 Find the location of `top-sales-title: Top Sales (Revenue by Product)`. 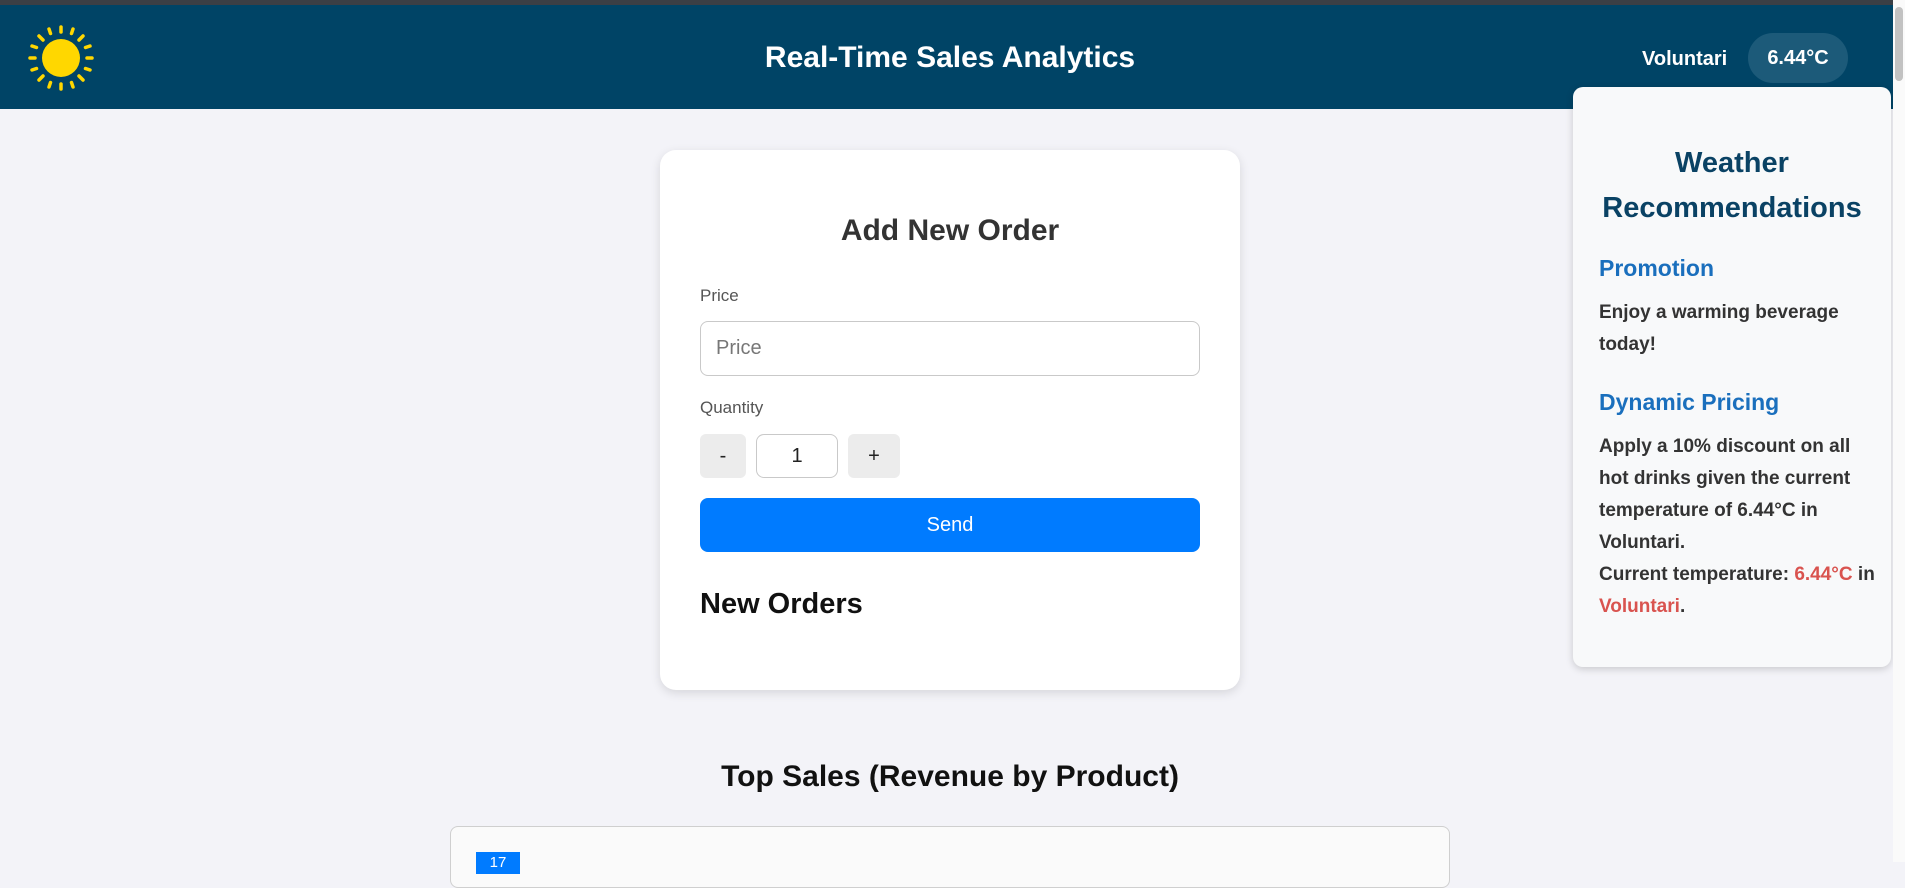

top-sales-title: Top Sales (Revenue by Product) is located at coordinates (950, 776).